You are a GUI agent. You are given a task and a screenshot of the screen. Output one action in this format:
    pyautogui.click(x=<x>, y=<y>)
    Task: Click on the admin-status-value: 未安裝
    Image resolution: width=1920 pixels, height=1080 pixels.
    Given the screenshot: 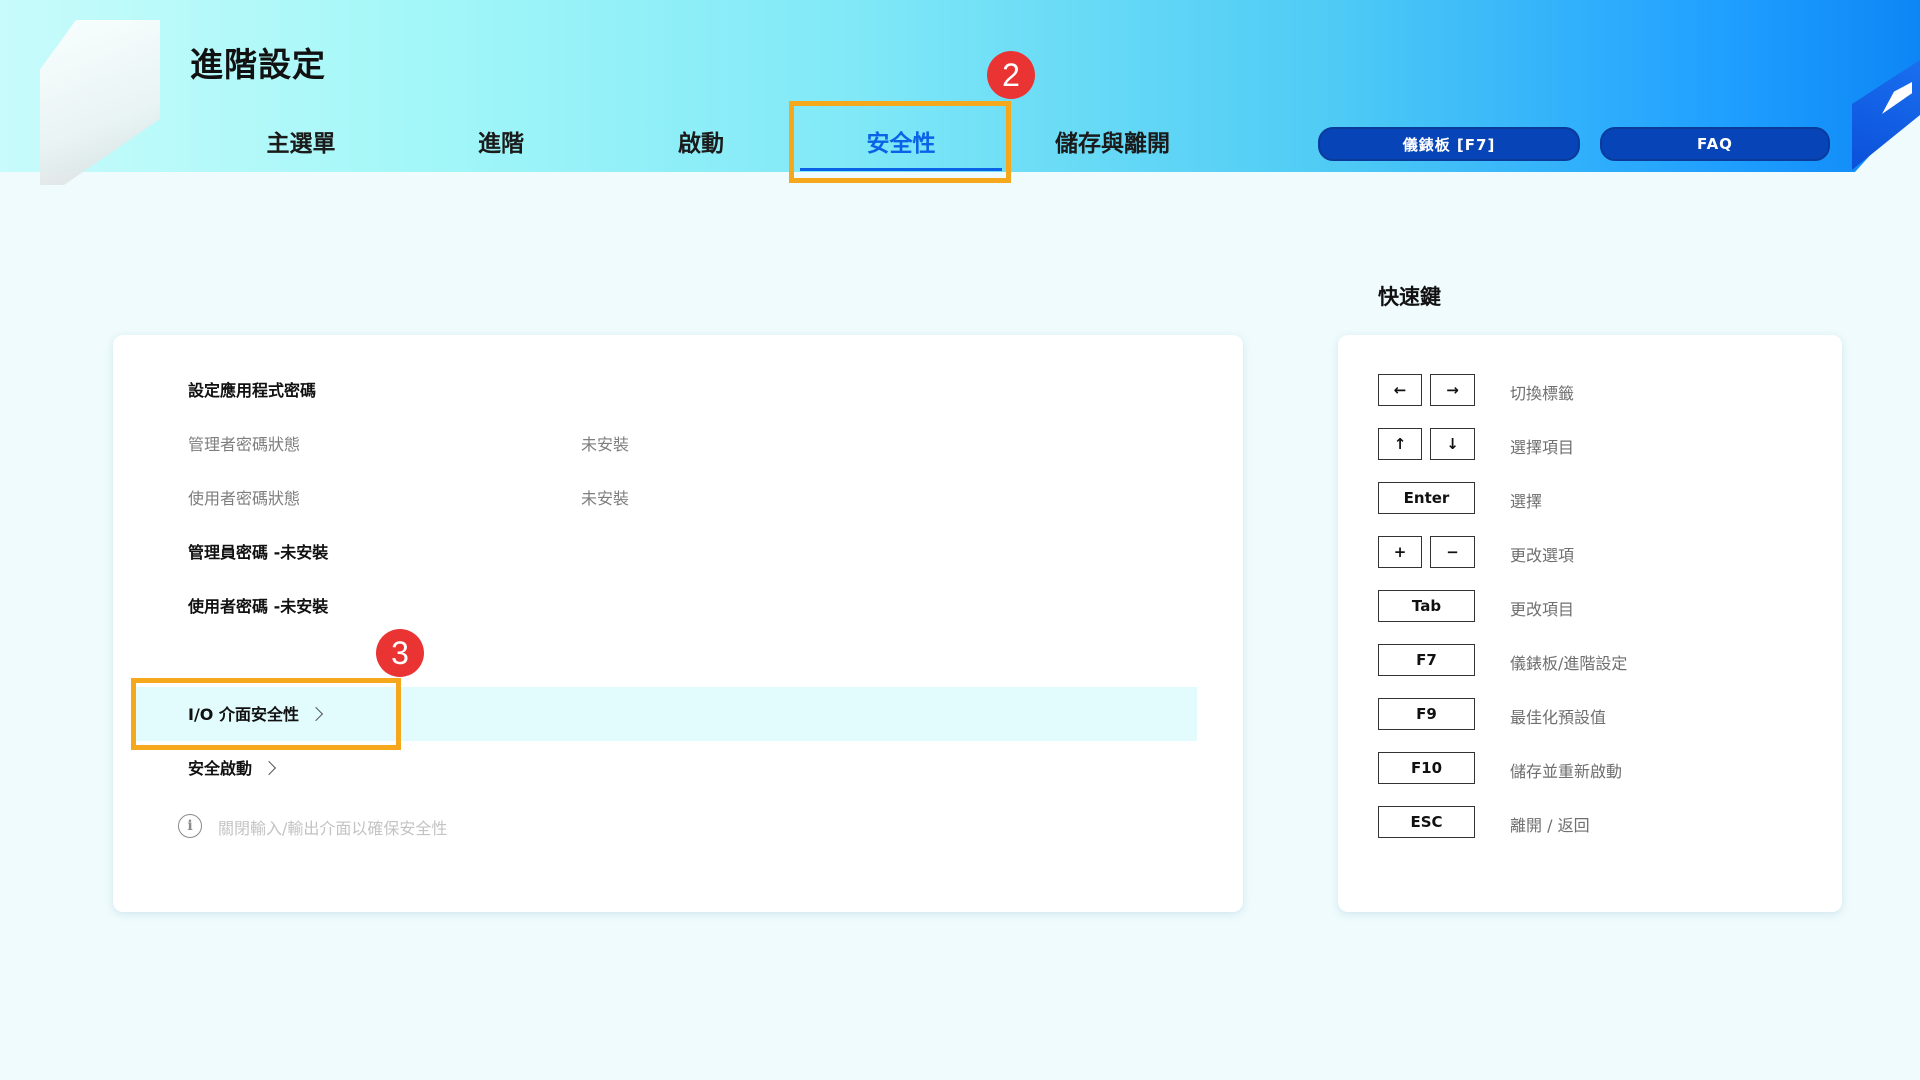 What is the action you would take?
    pyautogui.click(x=605, y=444)
    